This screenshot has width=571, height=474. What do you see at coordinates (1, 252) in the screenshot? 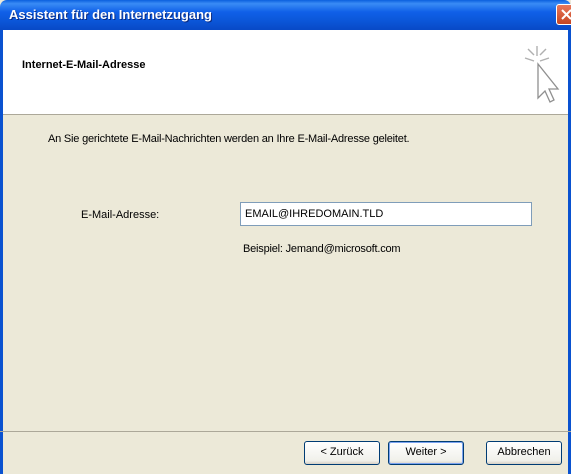
I see `window-border-left` at bounding box center [1, 252].